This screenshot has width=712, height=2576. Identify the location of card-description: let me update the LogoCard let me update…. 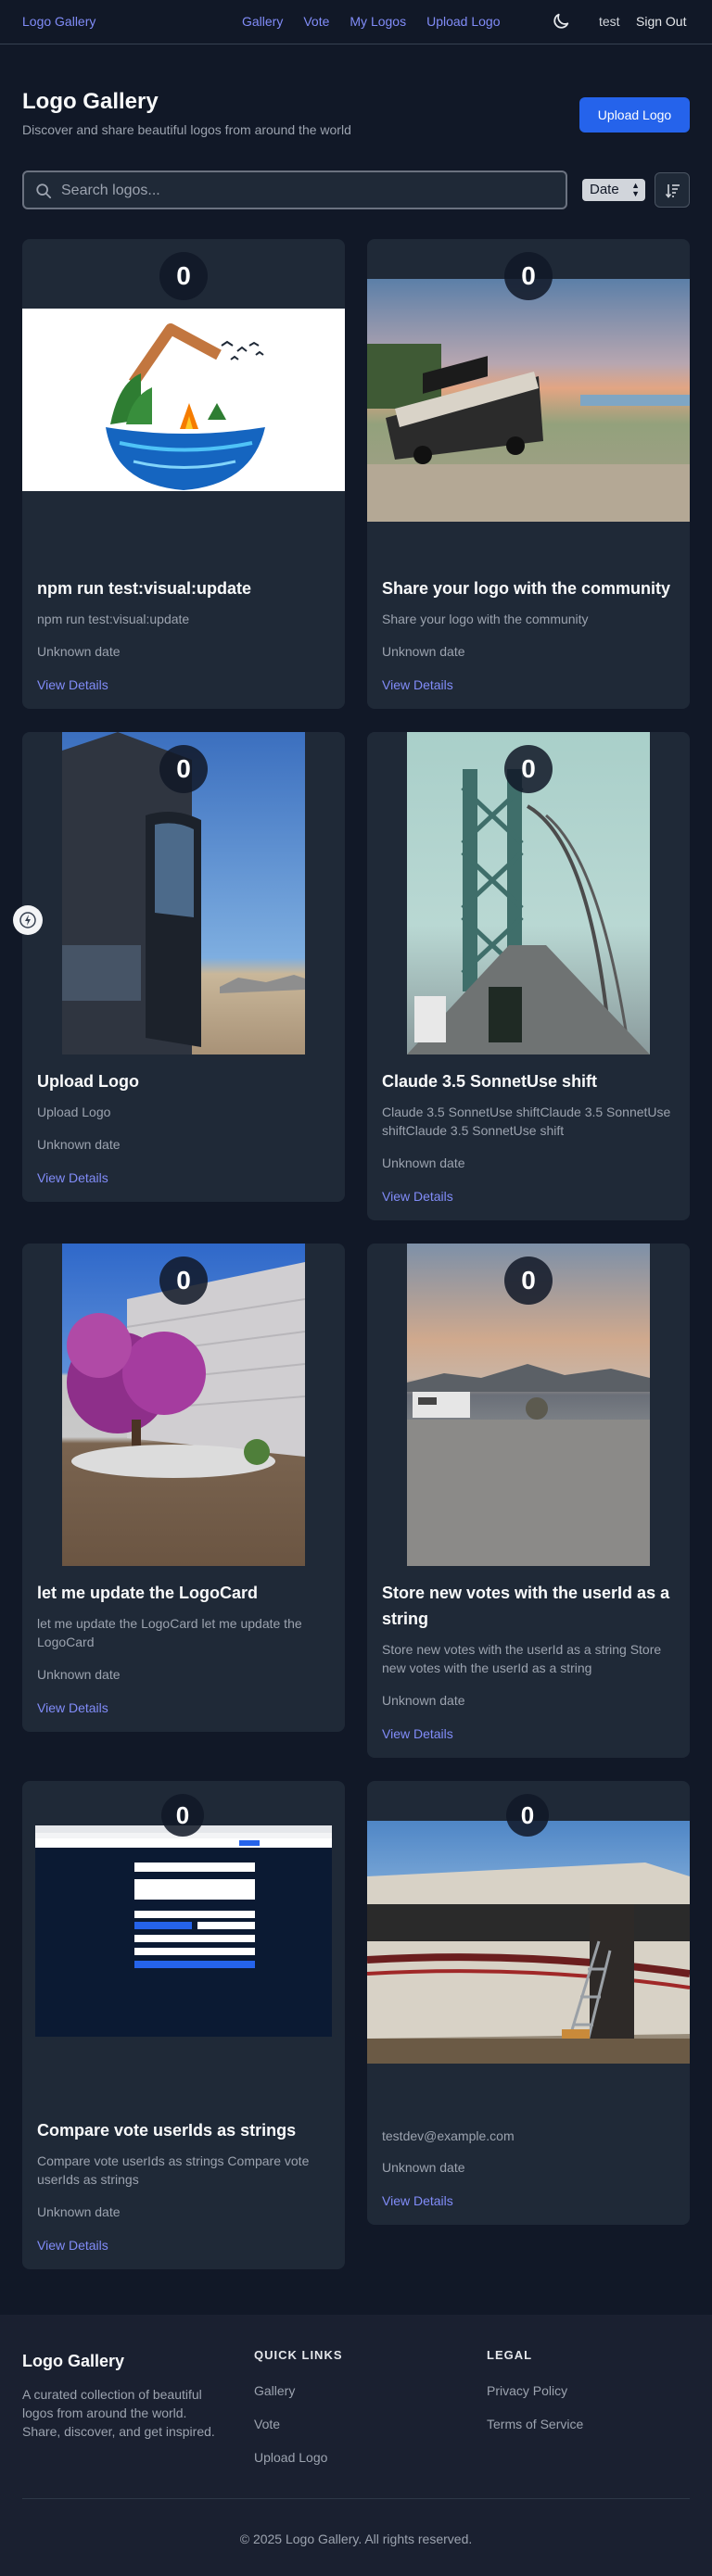
(169, 1633).